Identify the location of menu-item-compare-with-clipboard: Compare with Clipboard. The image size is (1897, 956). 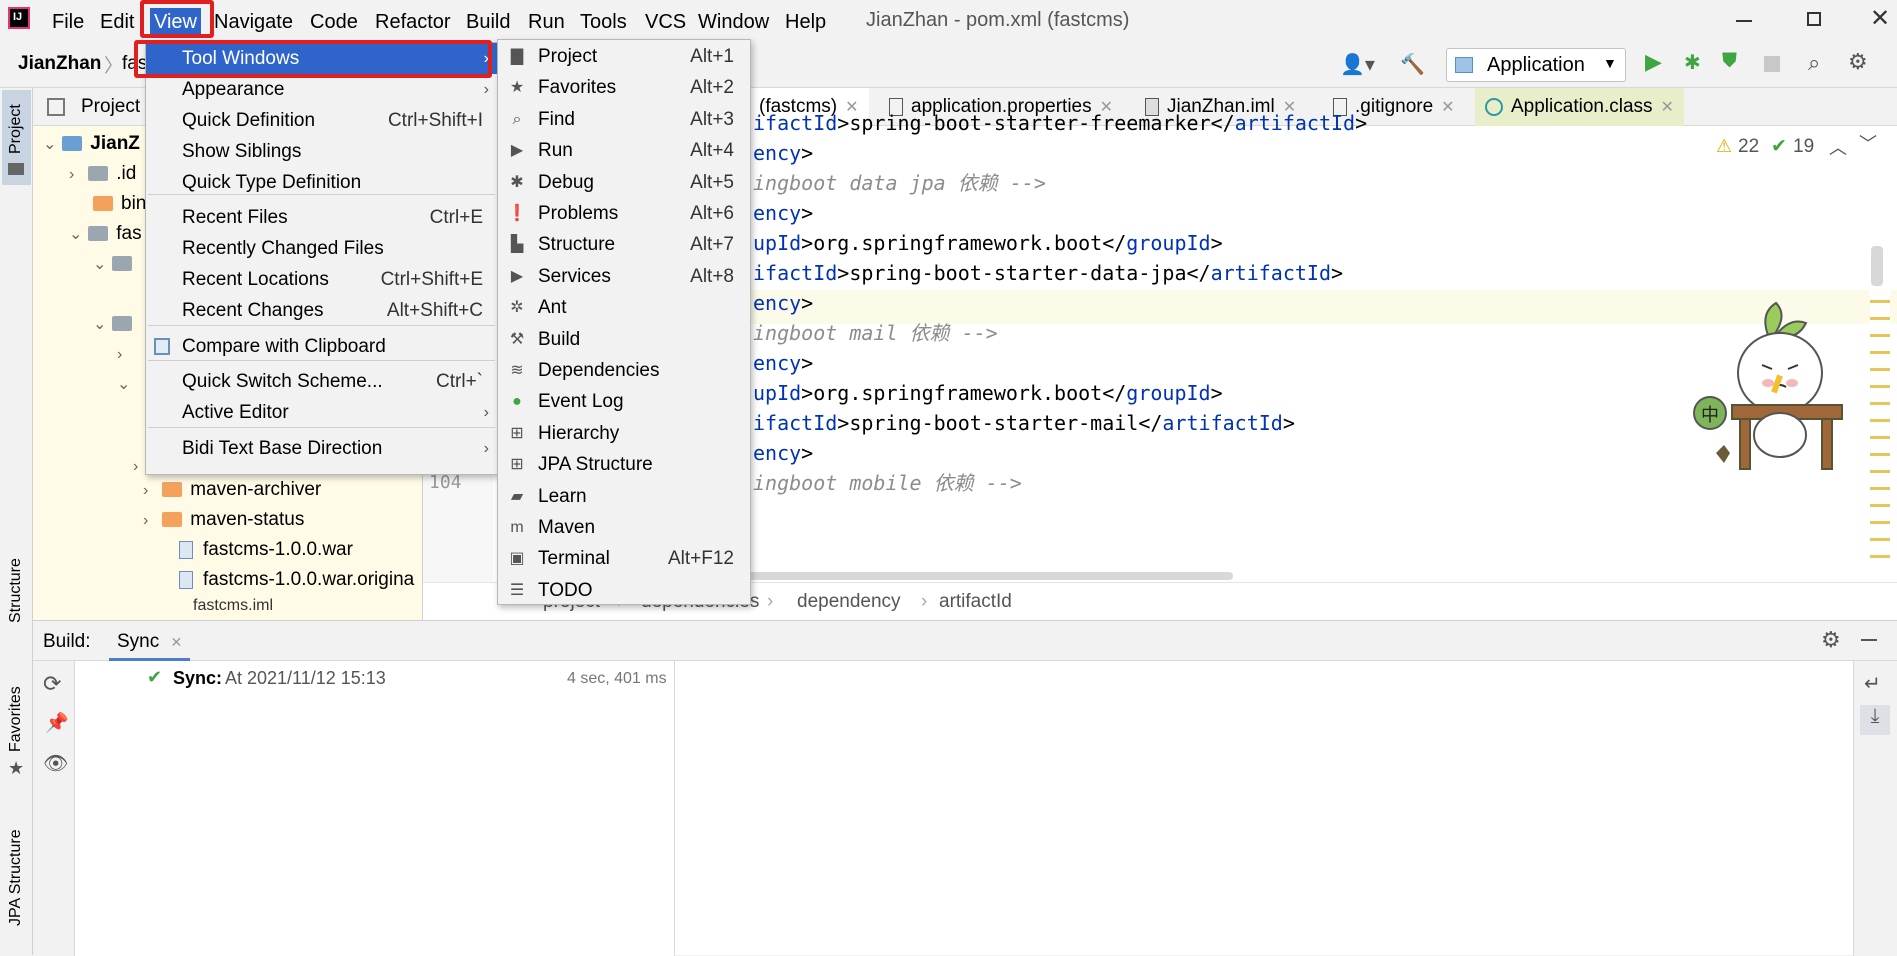
(321, 346).